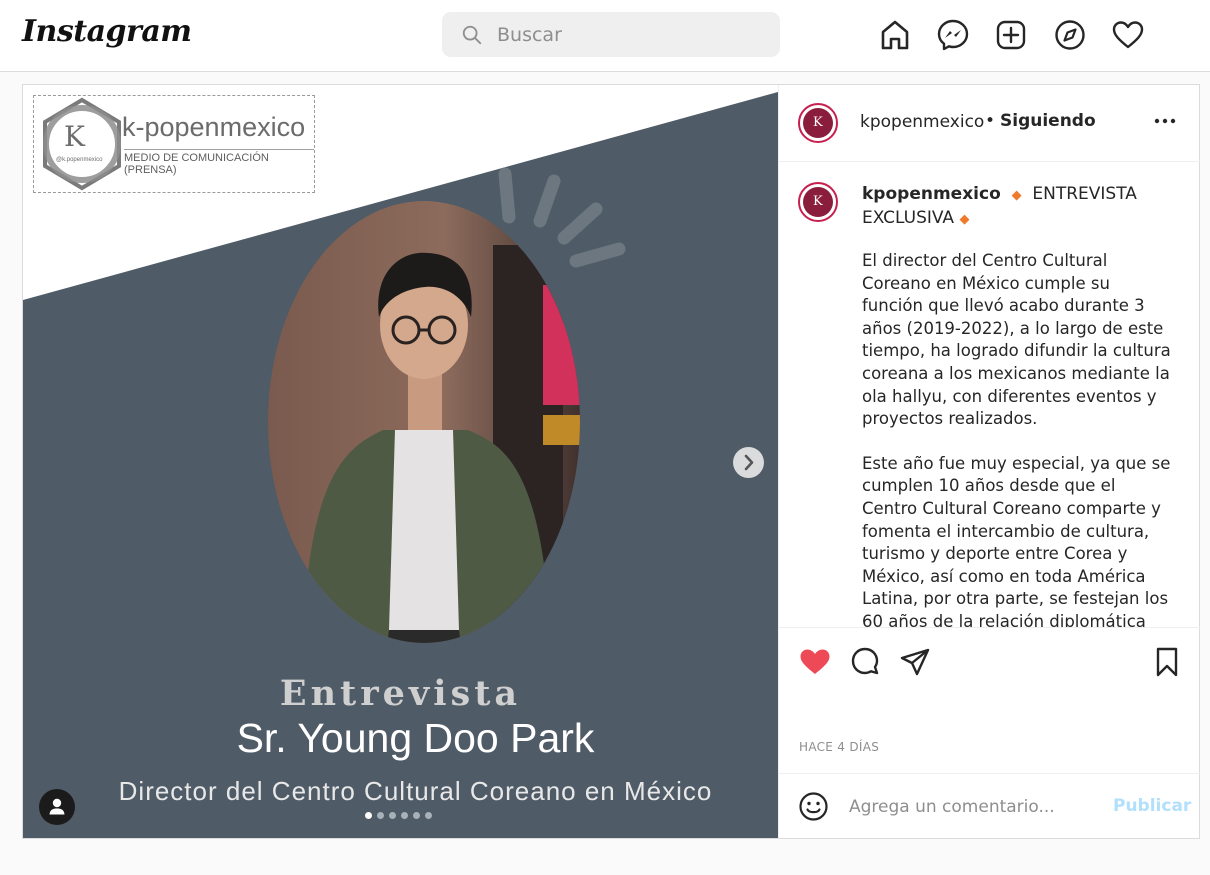 This screenshot has height=875, width=1210. I want to click on search-input: Buscar, so click(529, 35).